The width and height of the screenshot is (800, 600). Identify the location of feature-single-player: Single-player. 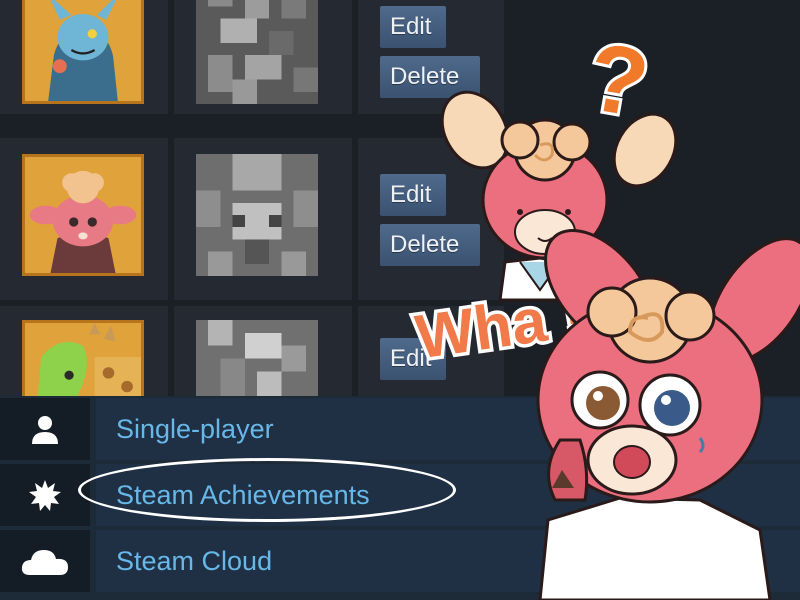
(400, 429).